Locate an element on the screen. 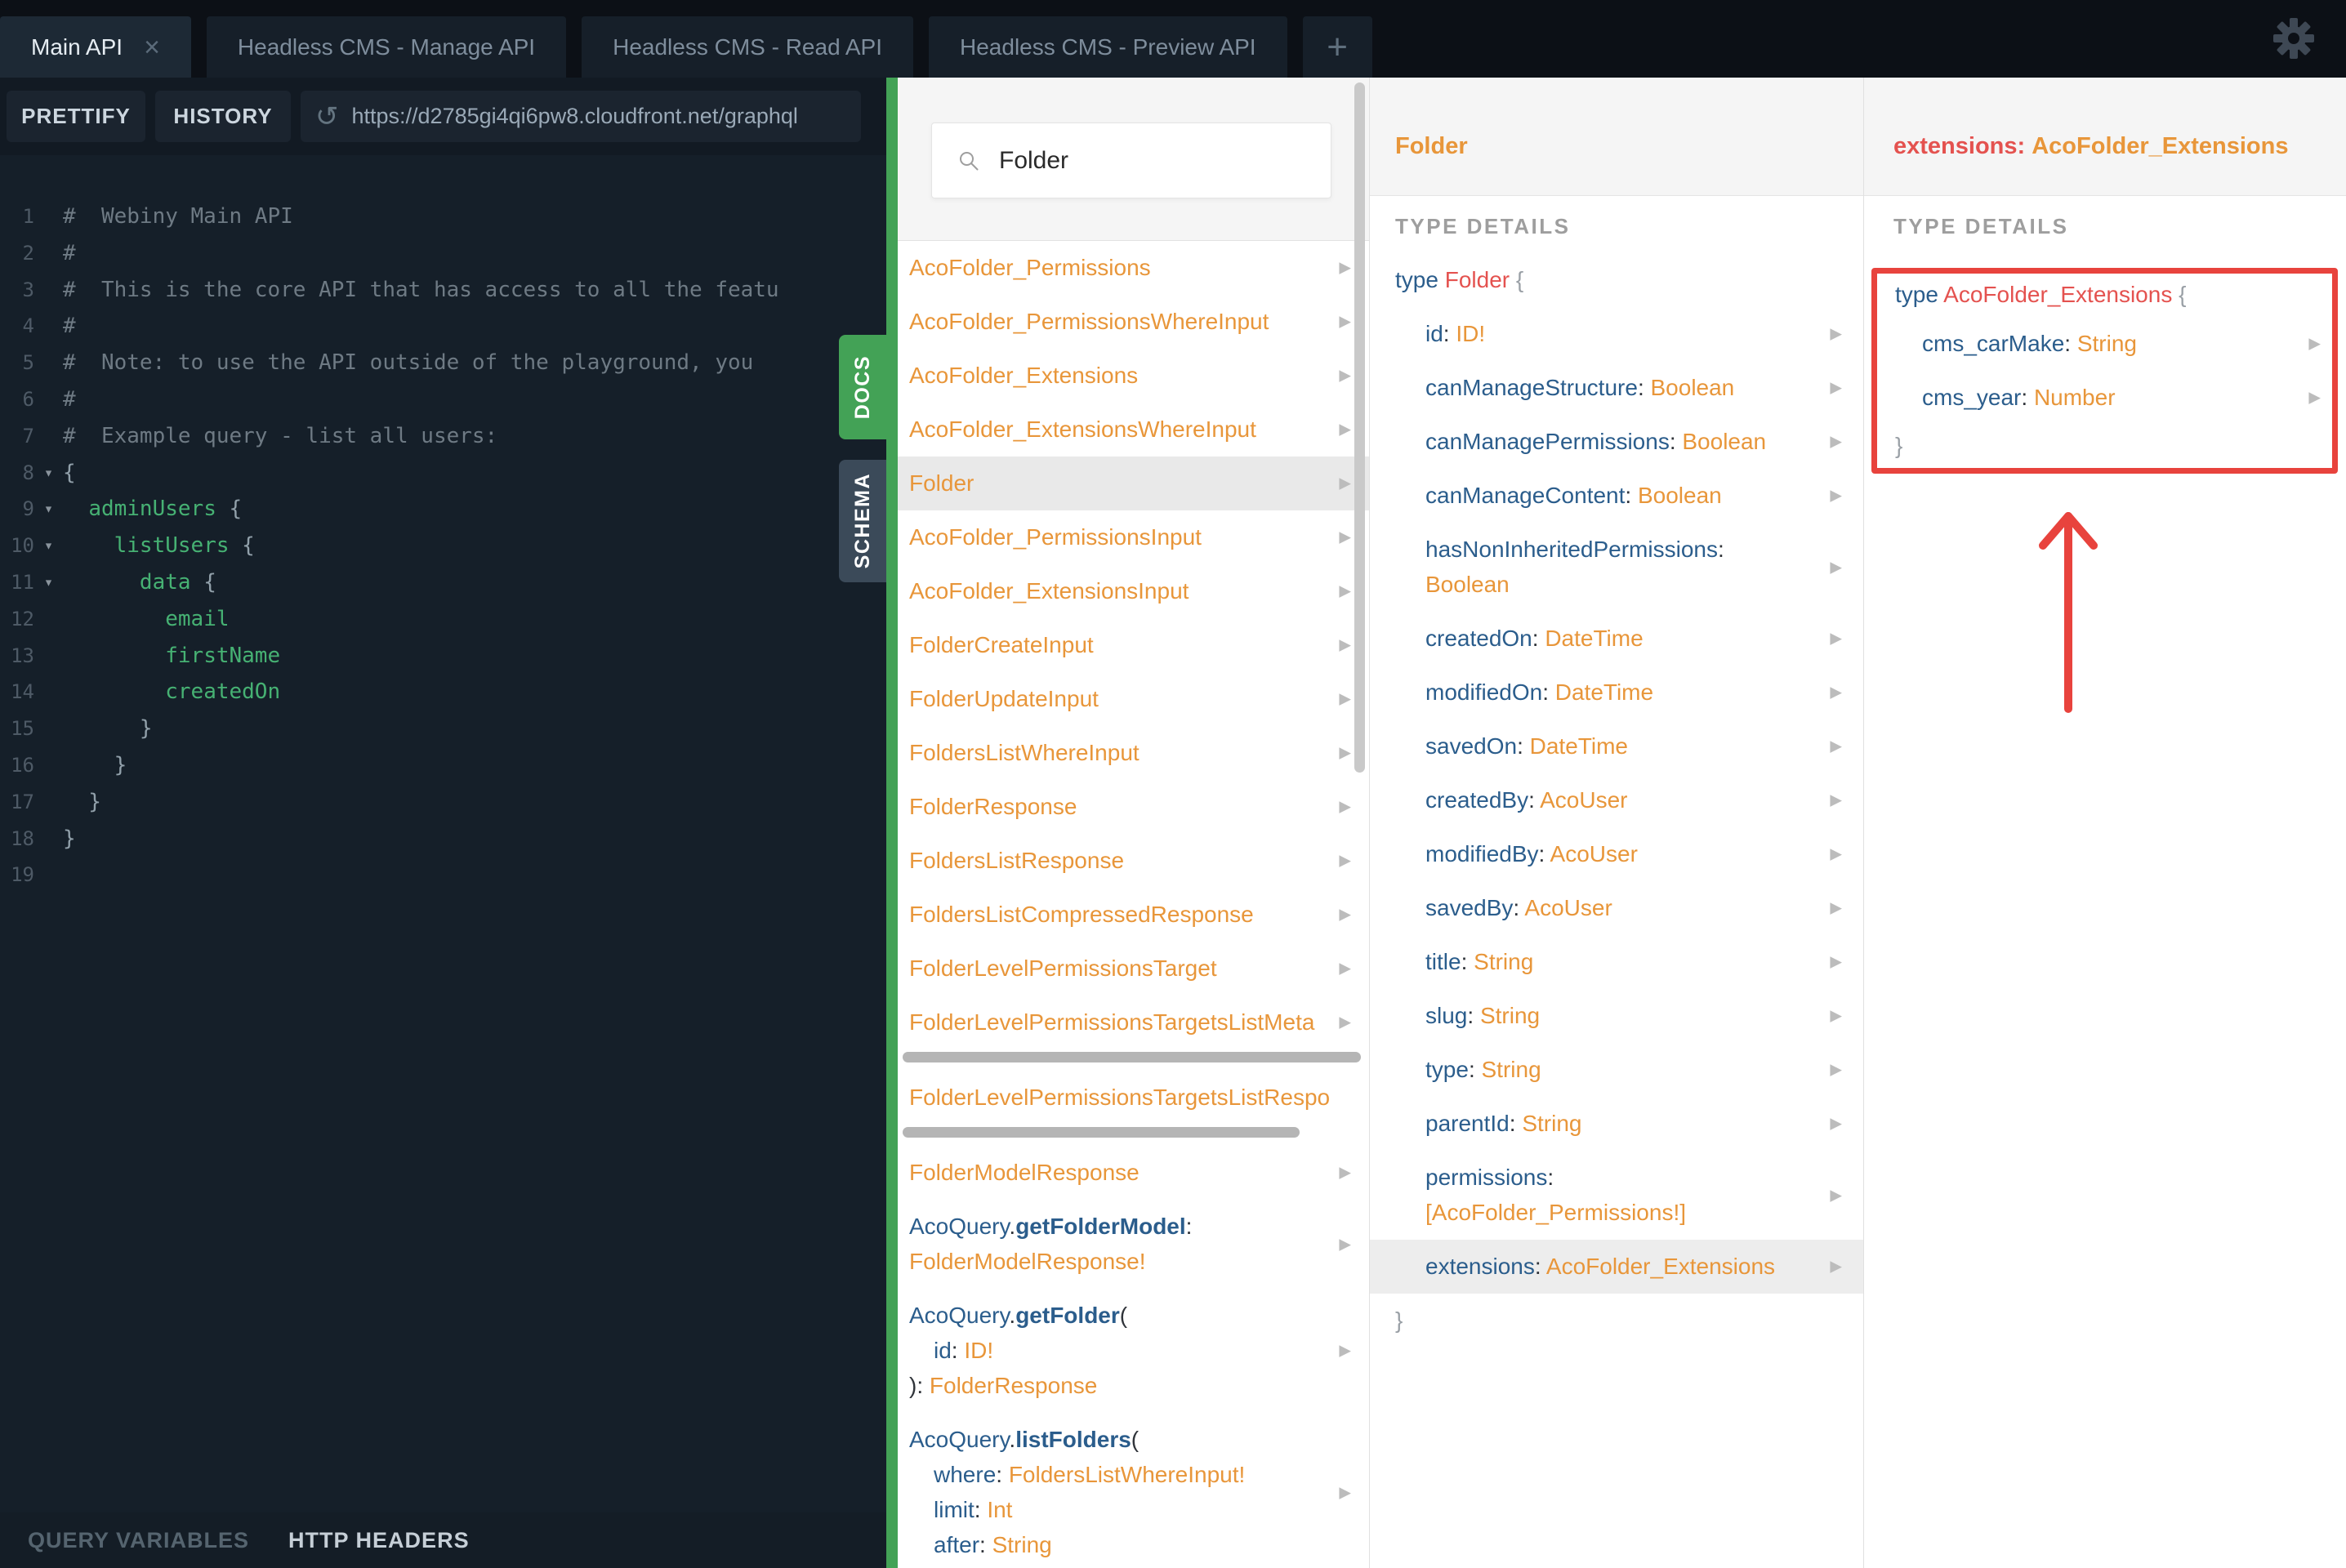 The width and height of the screenshot is (2346, 1568). type-field-row: modifiedBy: AcoUser ▶ is located at coordinates (1616, 854).